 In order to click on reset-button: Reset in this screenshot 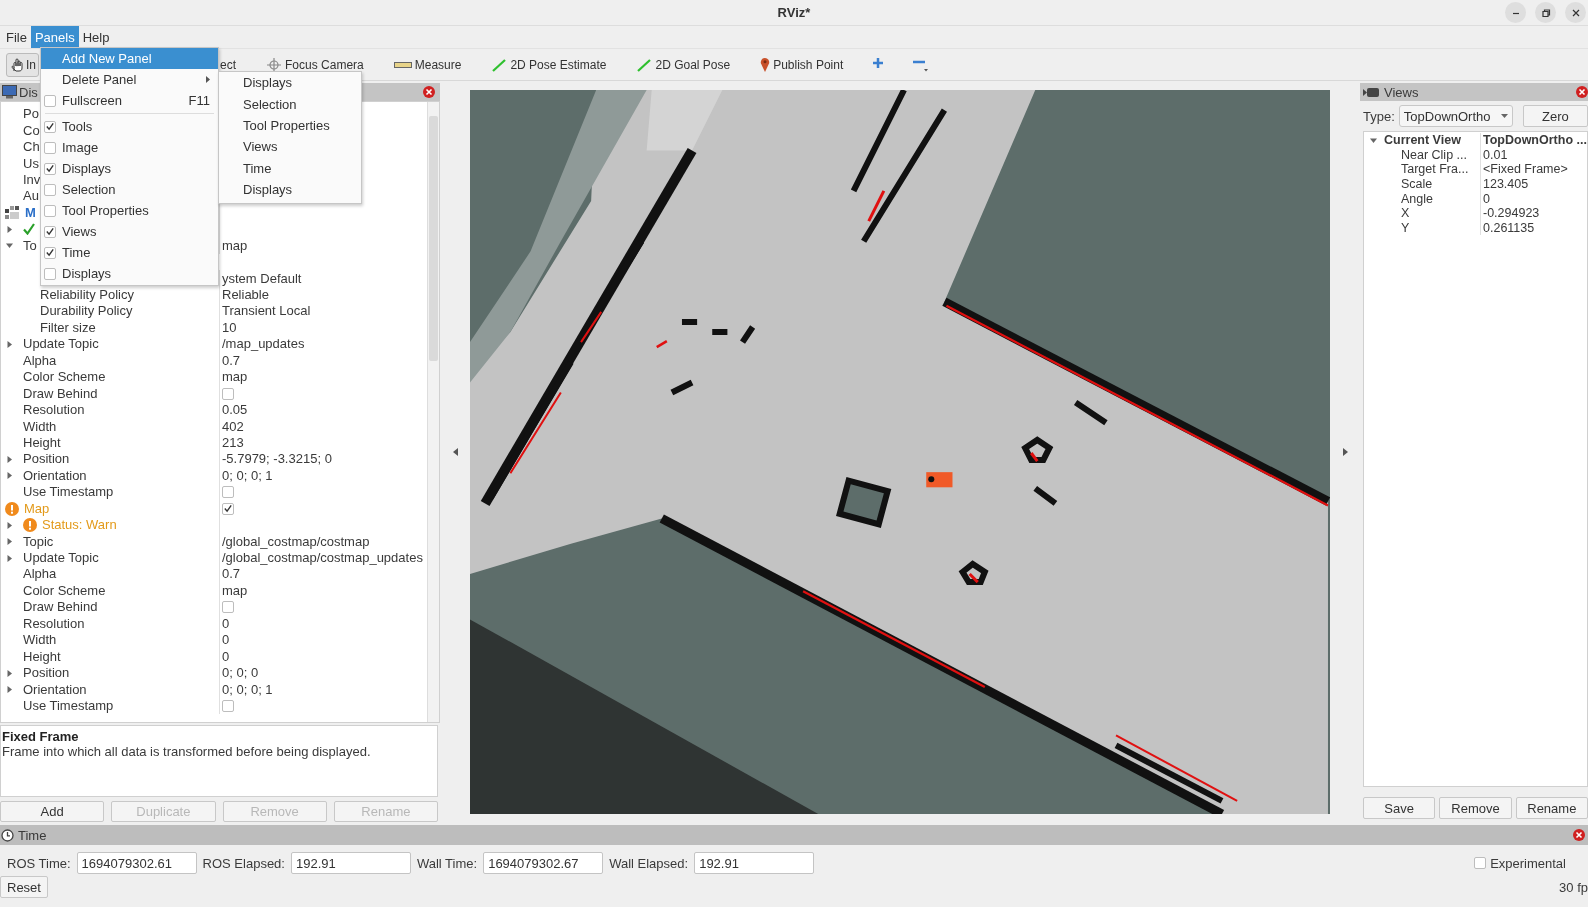, I will do `click(24, 887)`.